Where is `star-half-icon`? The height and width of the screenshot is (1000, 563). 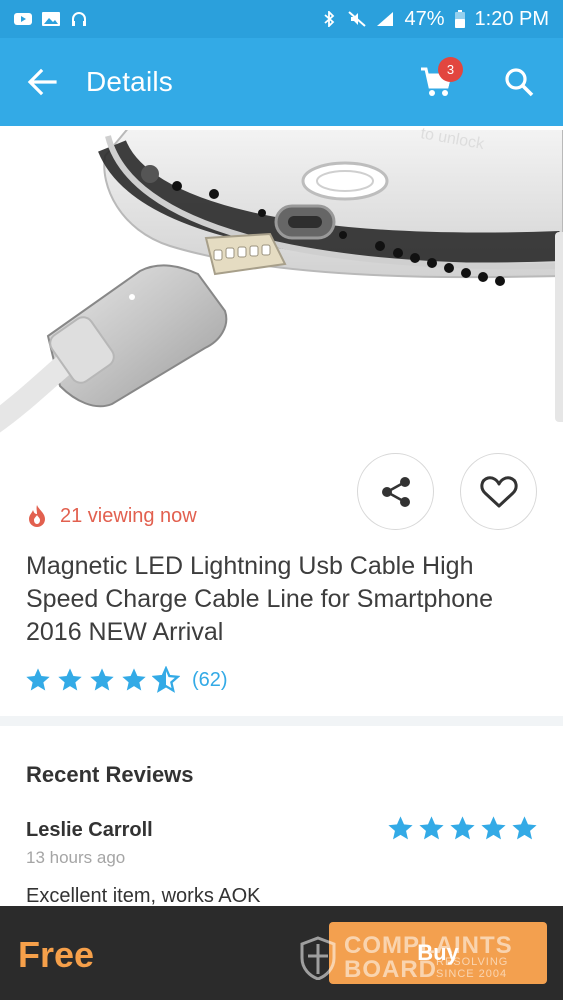 star-half-icon is located at coordinates (166, 679).